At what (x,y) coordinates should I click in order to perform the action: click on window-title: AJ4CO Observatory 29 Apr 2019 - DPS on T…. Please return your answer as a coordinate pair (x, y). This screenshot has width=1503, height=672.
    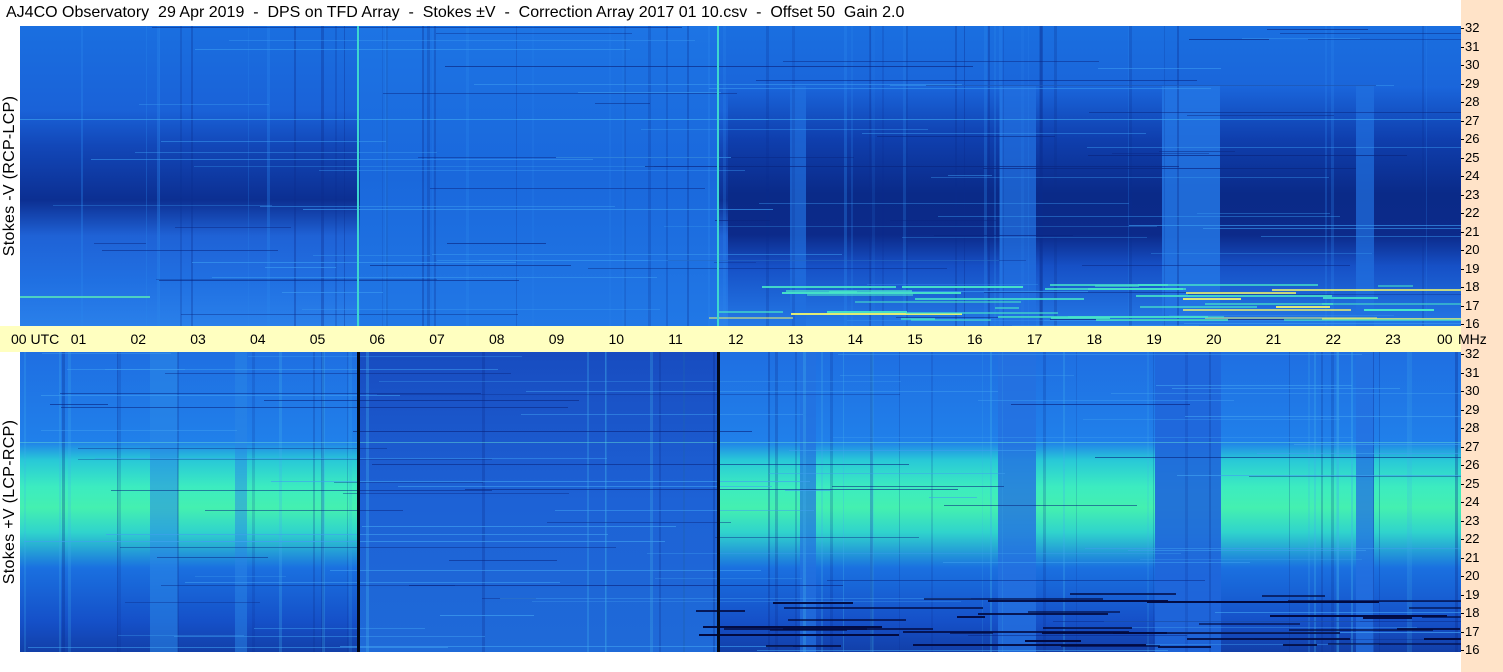
    Looking at the image, I should click on (730, 13).